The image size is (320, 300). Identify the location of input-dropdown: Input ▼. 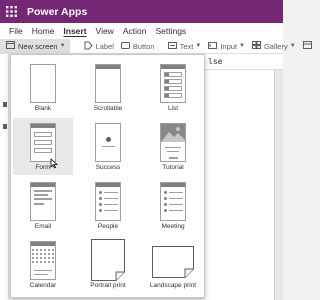
(226, 46).